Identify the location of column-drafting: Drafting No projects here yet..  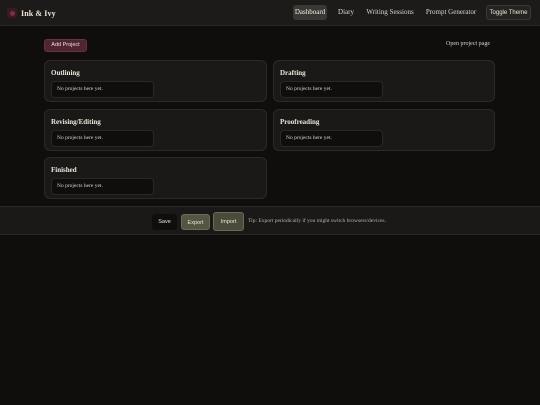
(384, 81).